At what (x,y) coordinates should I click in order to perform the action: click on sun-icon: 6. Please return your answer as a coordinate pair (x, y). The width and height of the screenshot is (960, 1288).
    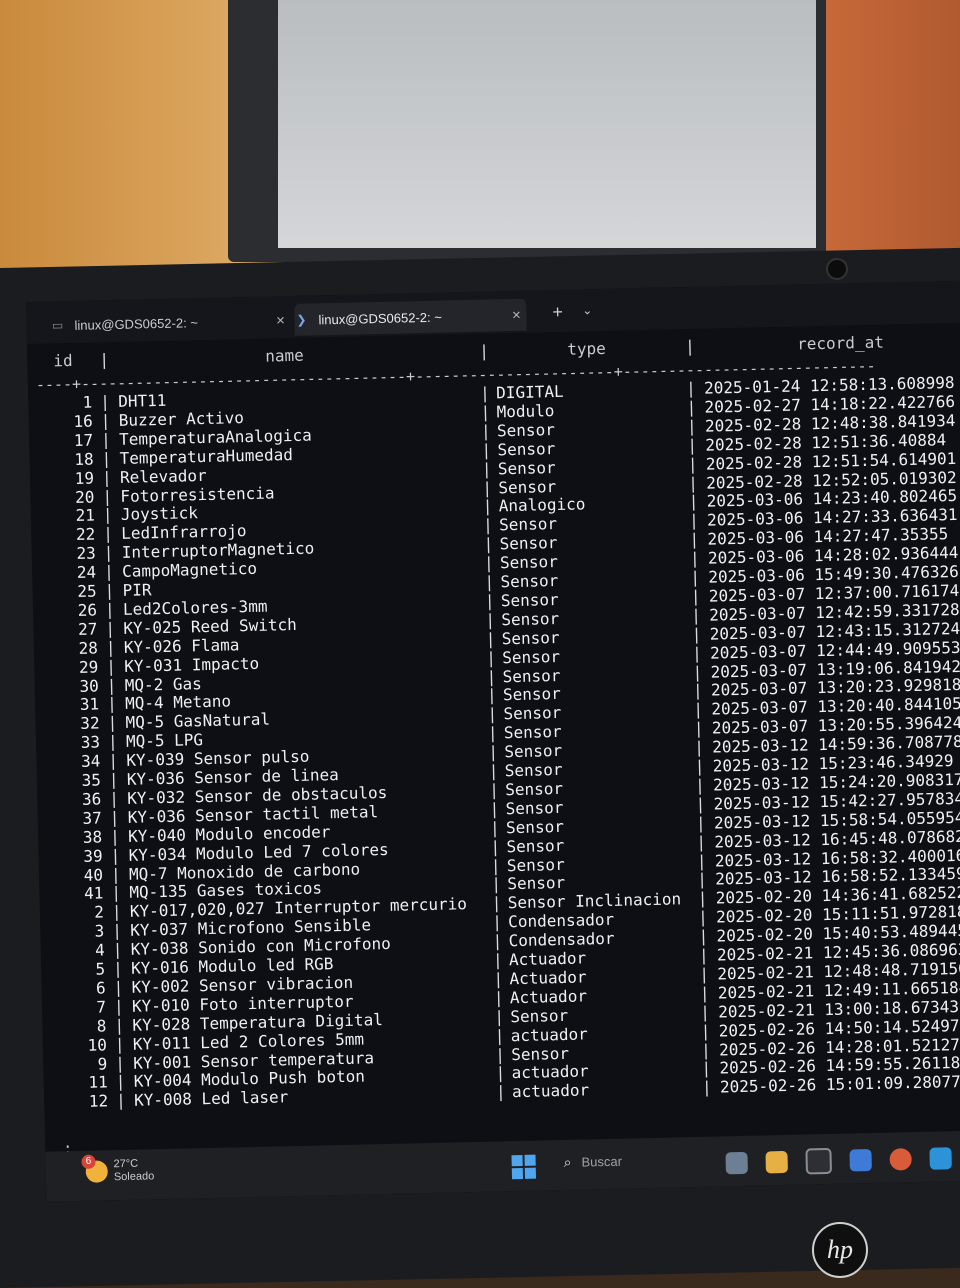
    Looking at the image, I should click on (94, 1168).